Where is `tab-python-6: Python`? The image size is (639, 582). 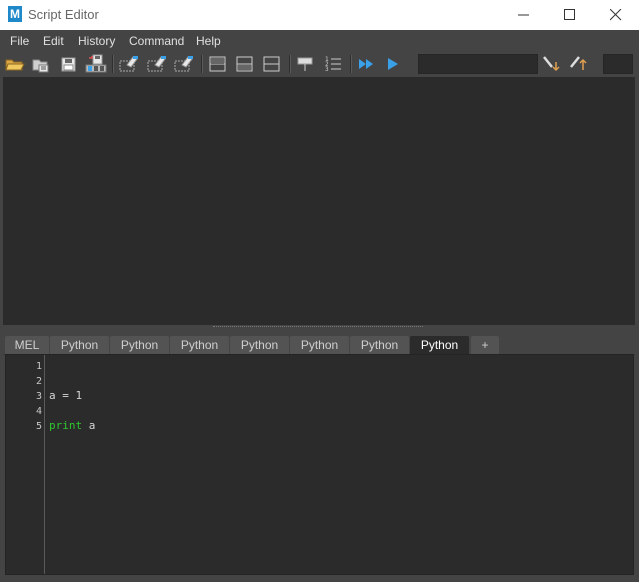
tab-python-6: Python is located at coordinates (379, 345).